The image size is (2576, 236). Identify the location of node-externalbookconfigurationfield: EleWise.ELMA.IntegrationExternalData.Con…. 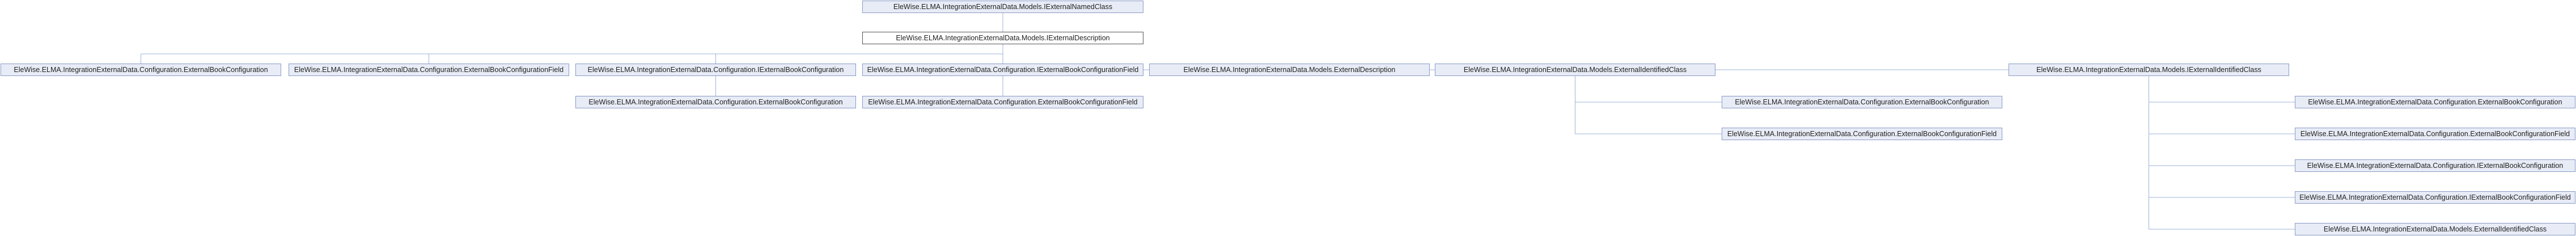
(429, 70).